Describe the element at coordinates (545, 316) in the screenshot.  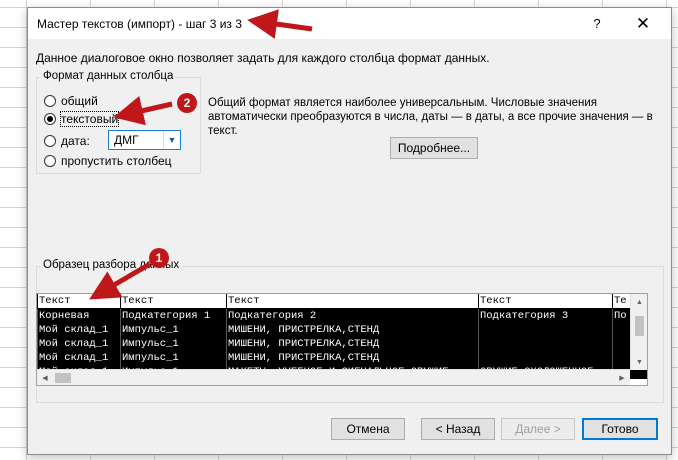
I see `preview-cell: Подкатегория 3` at that location.